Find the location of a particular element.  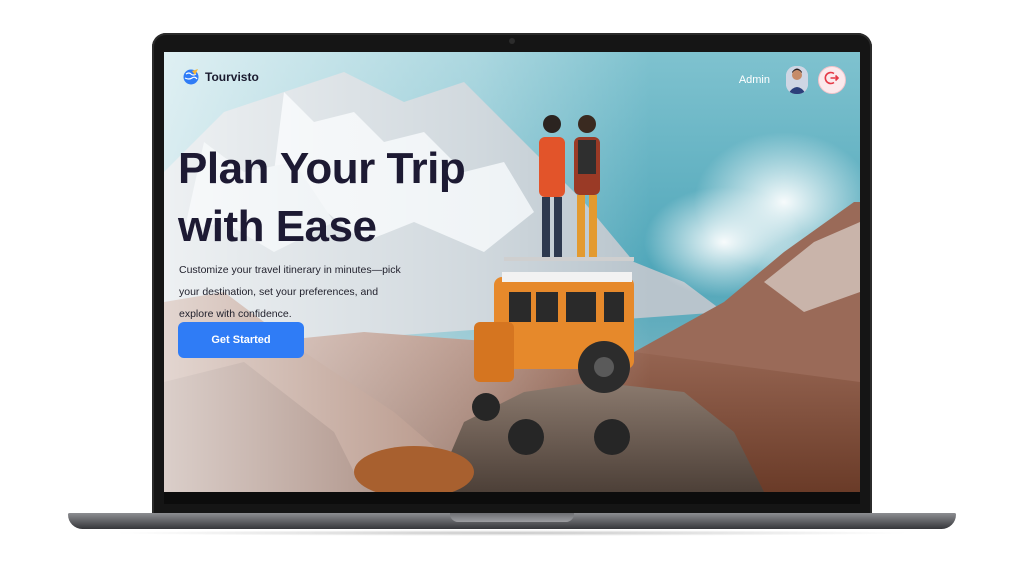

screen-bezel-bottom is located at coordinates (512, 498).